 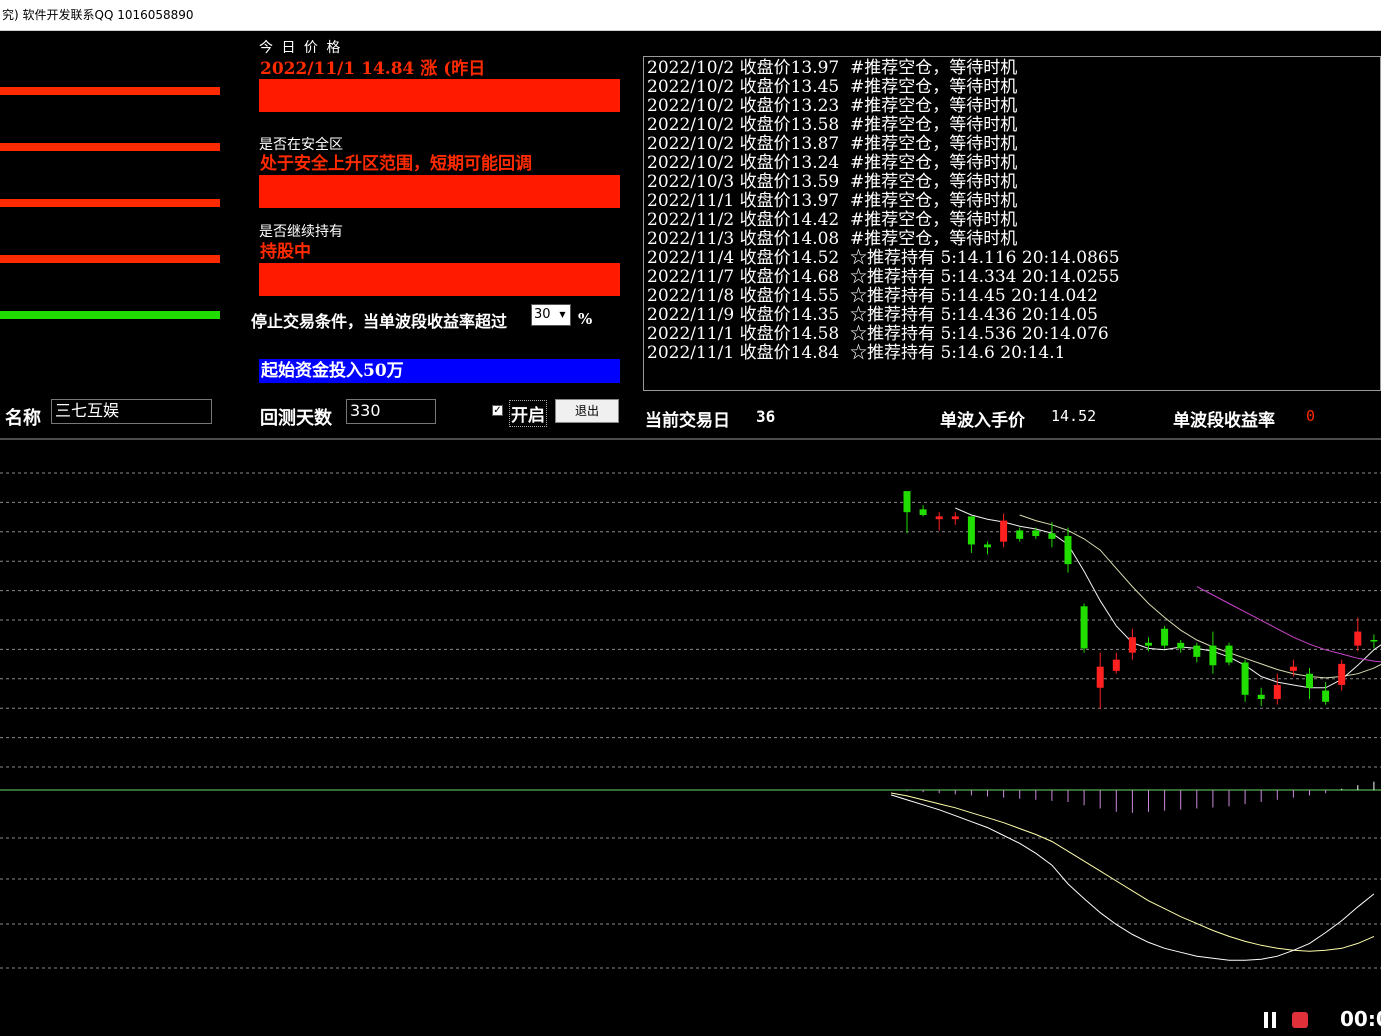 What do you see at coordinates (585, 319) in the screenshot?
I see `stop-condition-unit: %` at bounding box center [585, 319].